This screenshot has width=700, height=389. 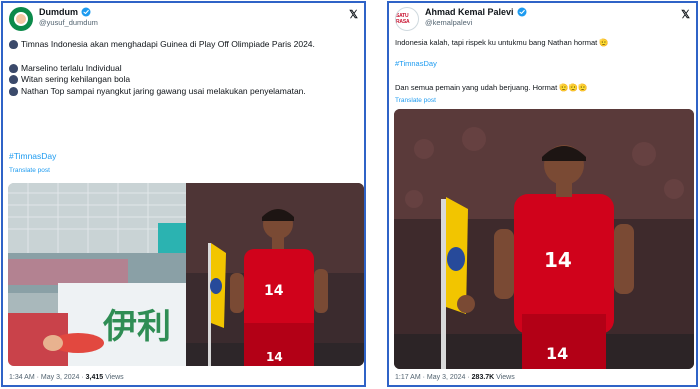 What do you see at coordinates (476, 22) in the screenshot?
I see `user-handle: @kemalpalevi` at bounding box center [476, 22].